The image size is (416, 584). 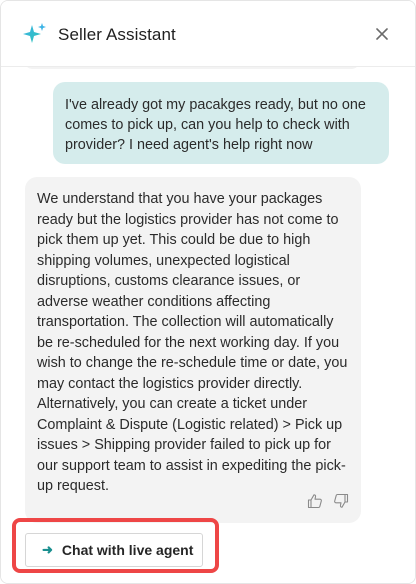 What do you see at coordinates (47, 549) in the screenshot?
I see `arrow-right-icon: ➜` at bounding box center [47, 549].